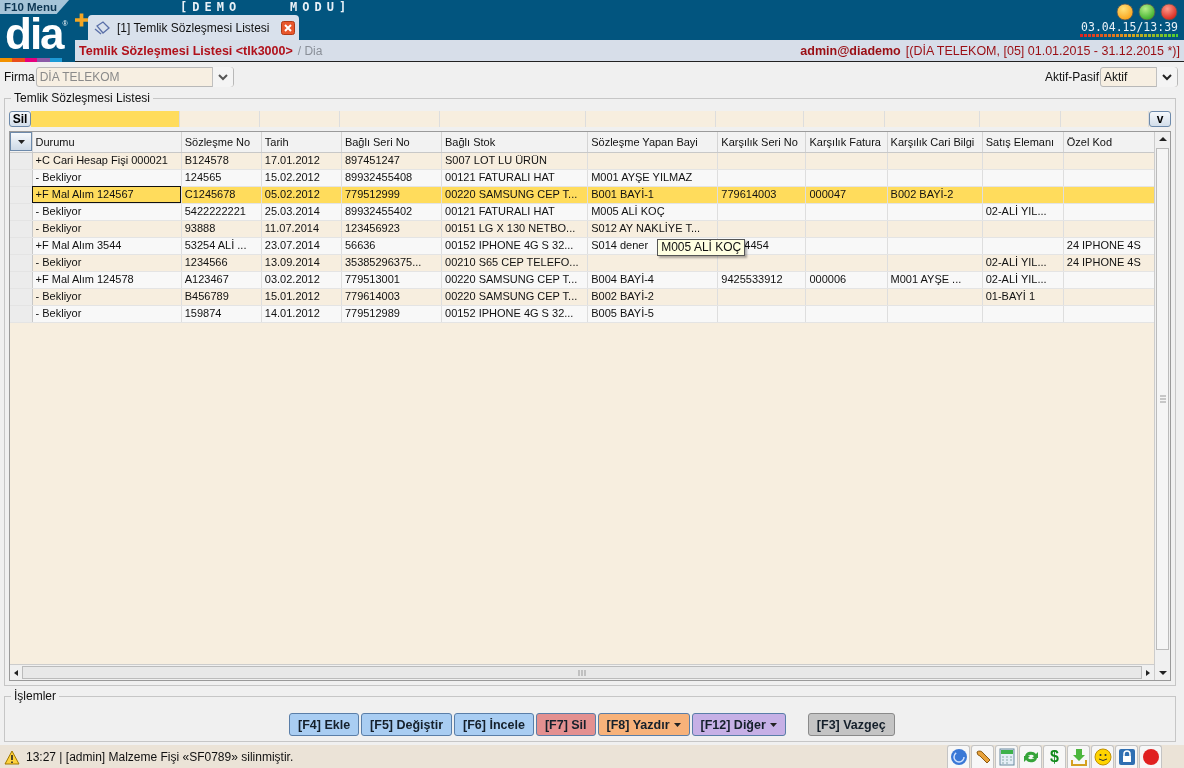 This screenshot has height=768, width=1184. I want to click on table-row: - Bekliyor 124565 15.02.2012 89932455408 00121 FATURALI HAT M001 AYŞE YILMAZ, so click(582, 178).